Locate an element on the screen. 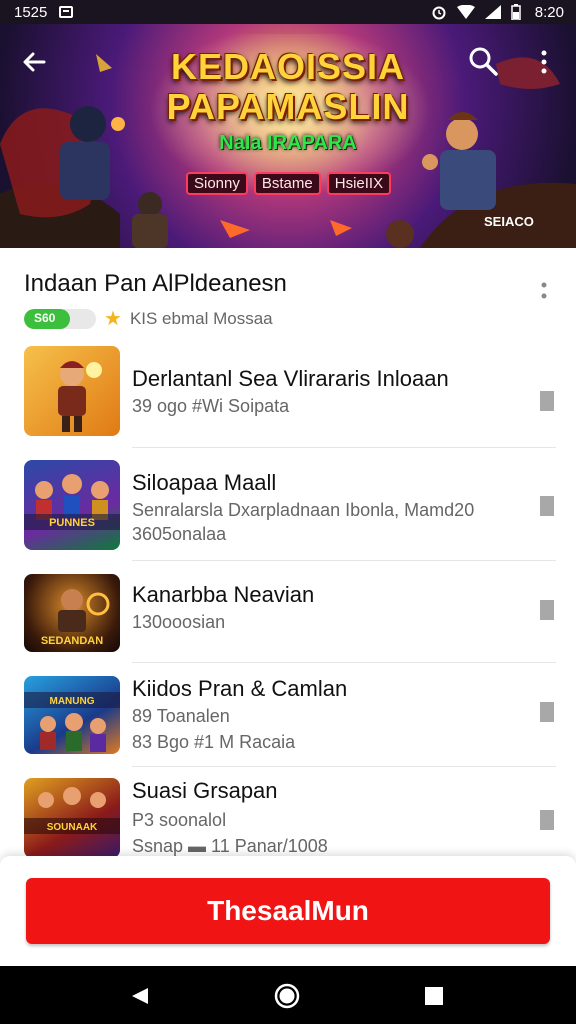 This screenshot has width=576, height=1024. list-item: SEDANDAN Kanarbba Neavian 130ooosian is located at coordinates (288, 624).